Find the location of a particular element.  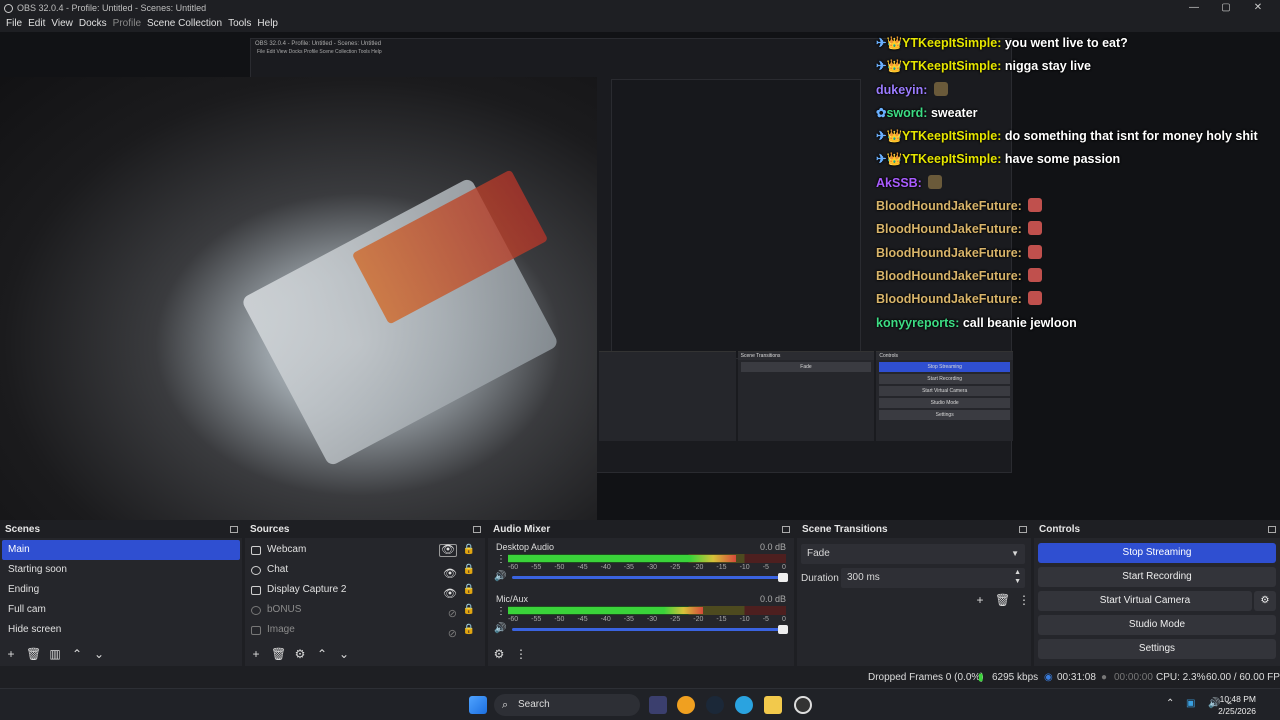

advanced-audio-icon: ⚙ is located at coordinates (499, 654).